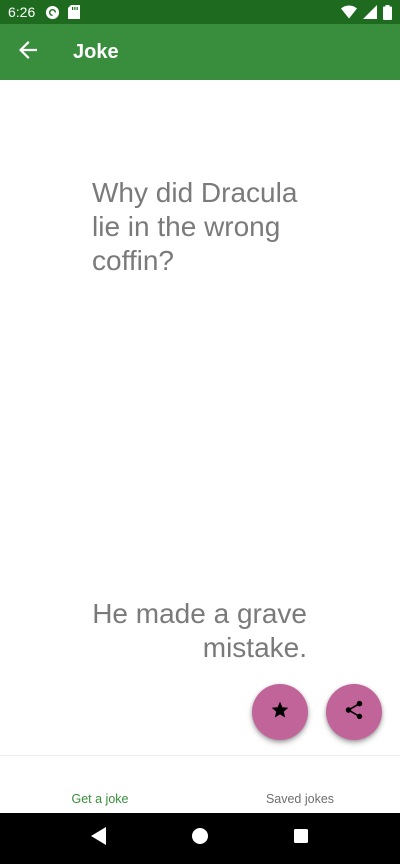 This screenshot has height=864, width=400. I want to click on back-triangle-icon, so click(98, 838).